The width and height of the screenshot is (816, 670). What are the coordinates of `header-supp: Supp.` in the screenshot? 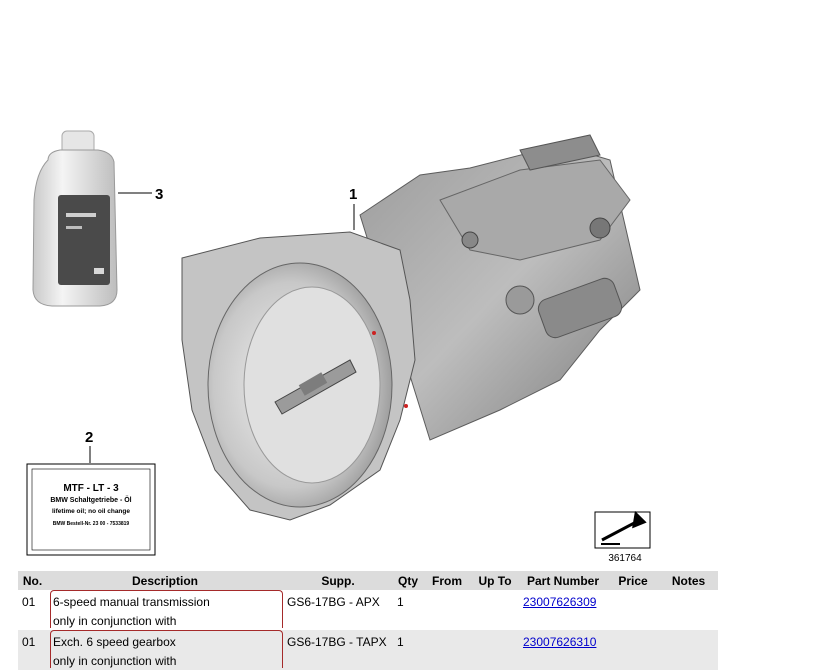 It's located at (338, 580).